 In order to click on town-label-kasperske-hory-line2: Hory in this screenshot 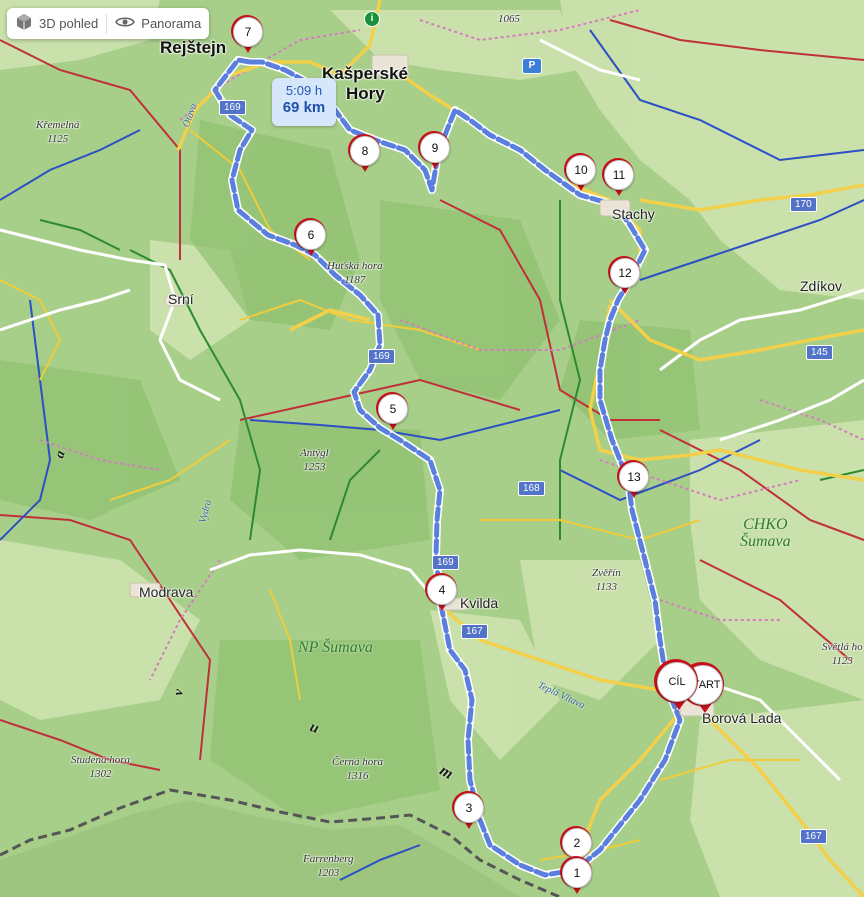, I will do `click(365, 93)`.